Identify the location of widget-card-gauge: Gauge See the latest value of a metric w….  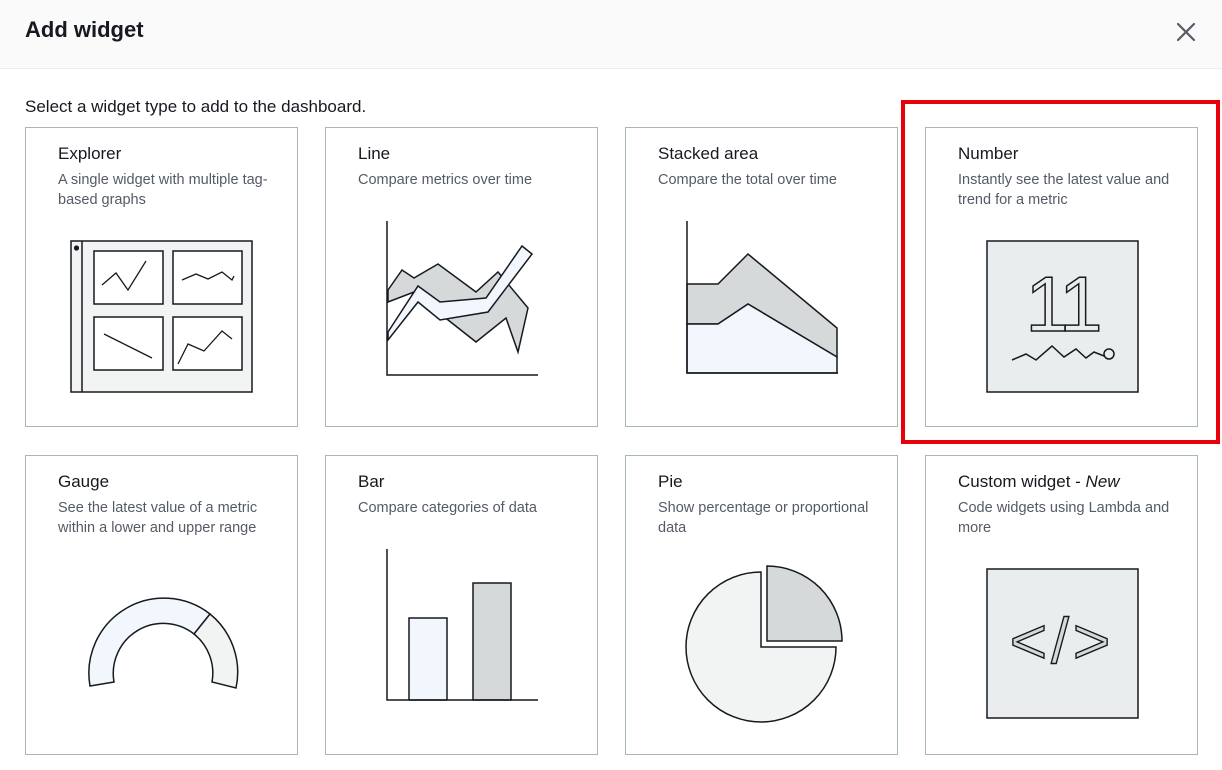
(161, 605).